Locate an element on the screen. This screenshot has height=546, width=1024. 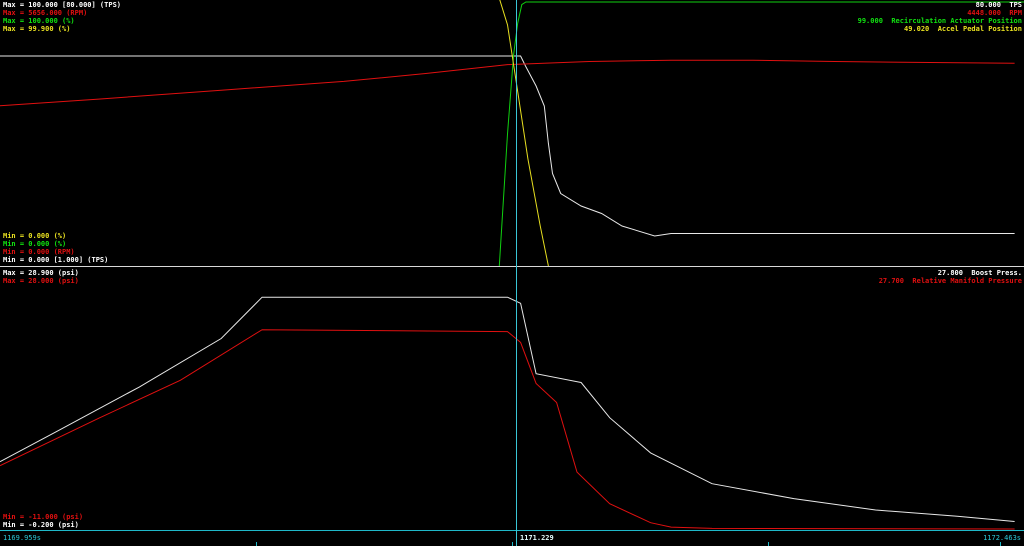
legend-label: 27.800 Boost Press. is located at coordinates (979, 273).